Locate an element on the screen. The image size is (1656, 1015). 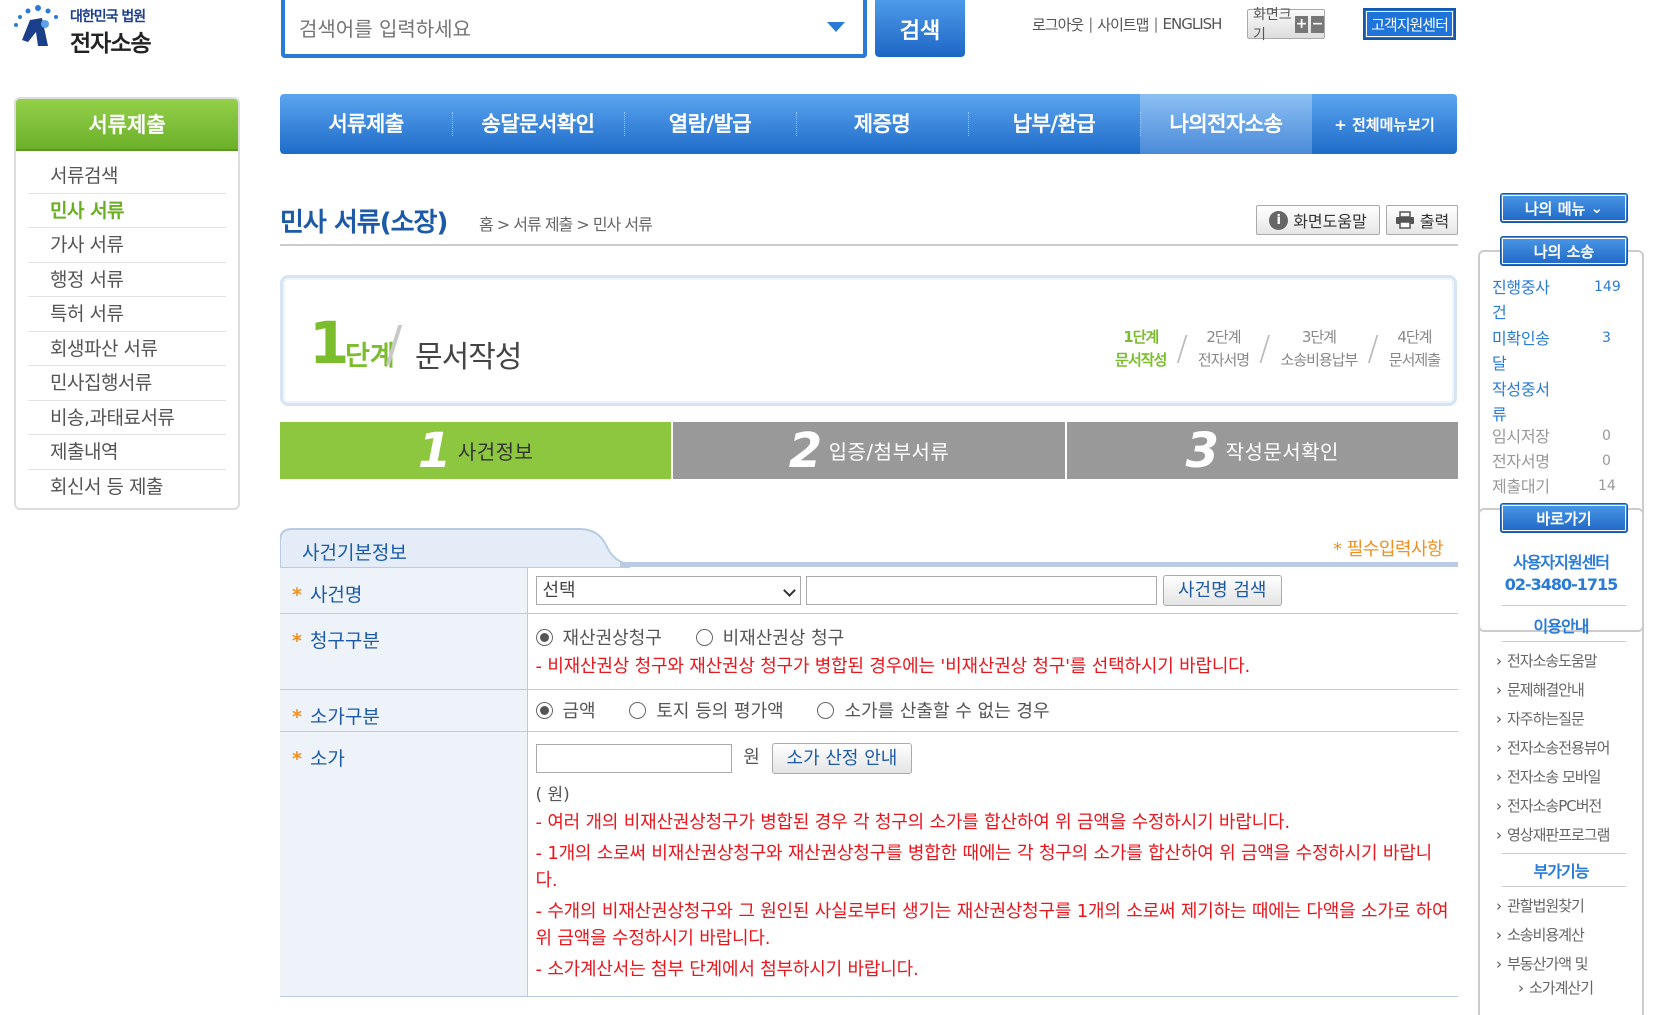
sidebar-item-reply: 회신서 등 제출 is located at coordinates (127, 487).